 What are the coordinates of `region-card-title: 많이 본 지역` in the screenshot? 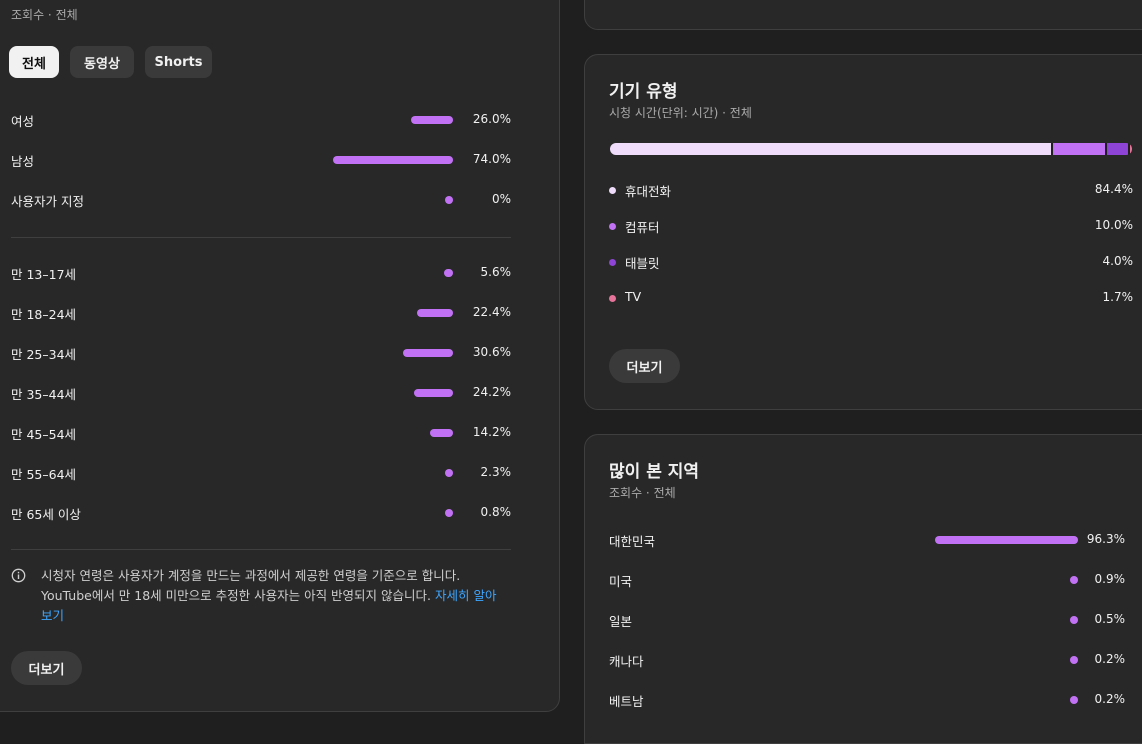 It's located at (654, 472).